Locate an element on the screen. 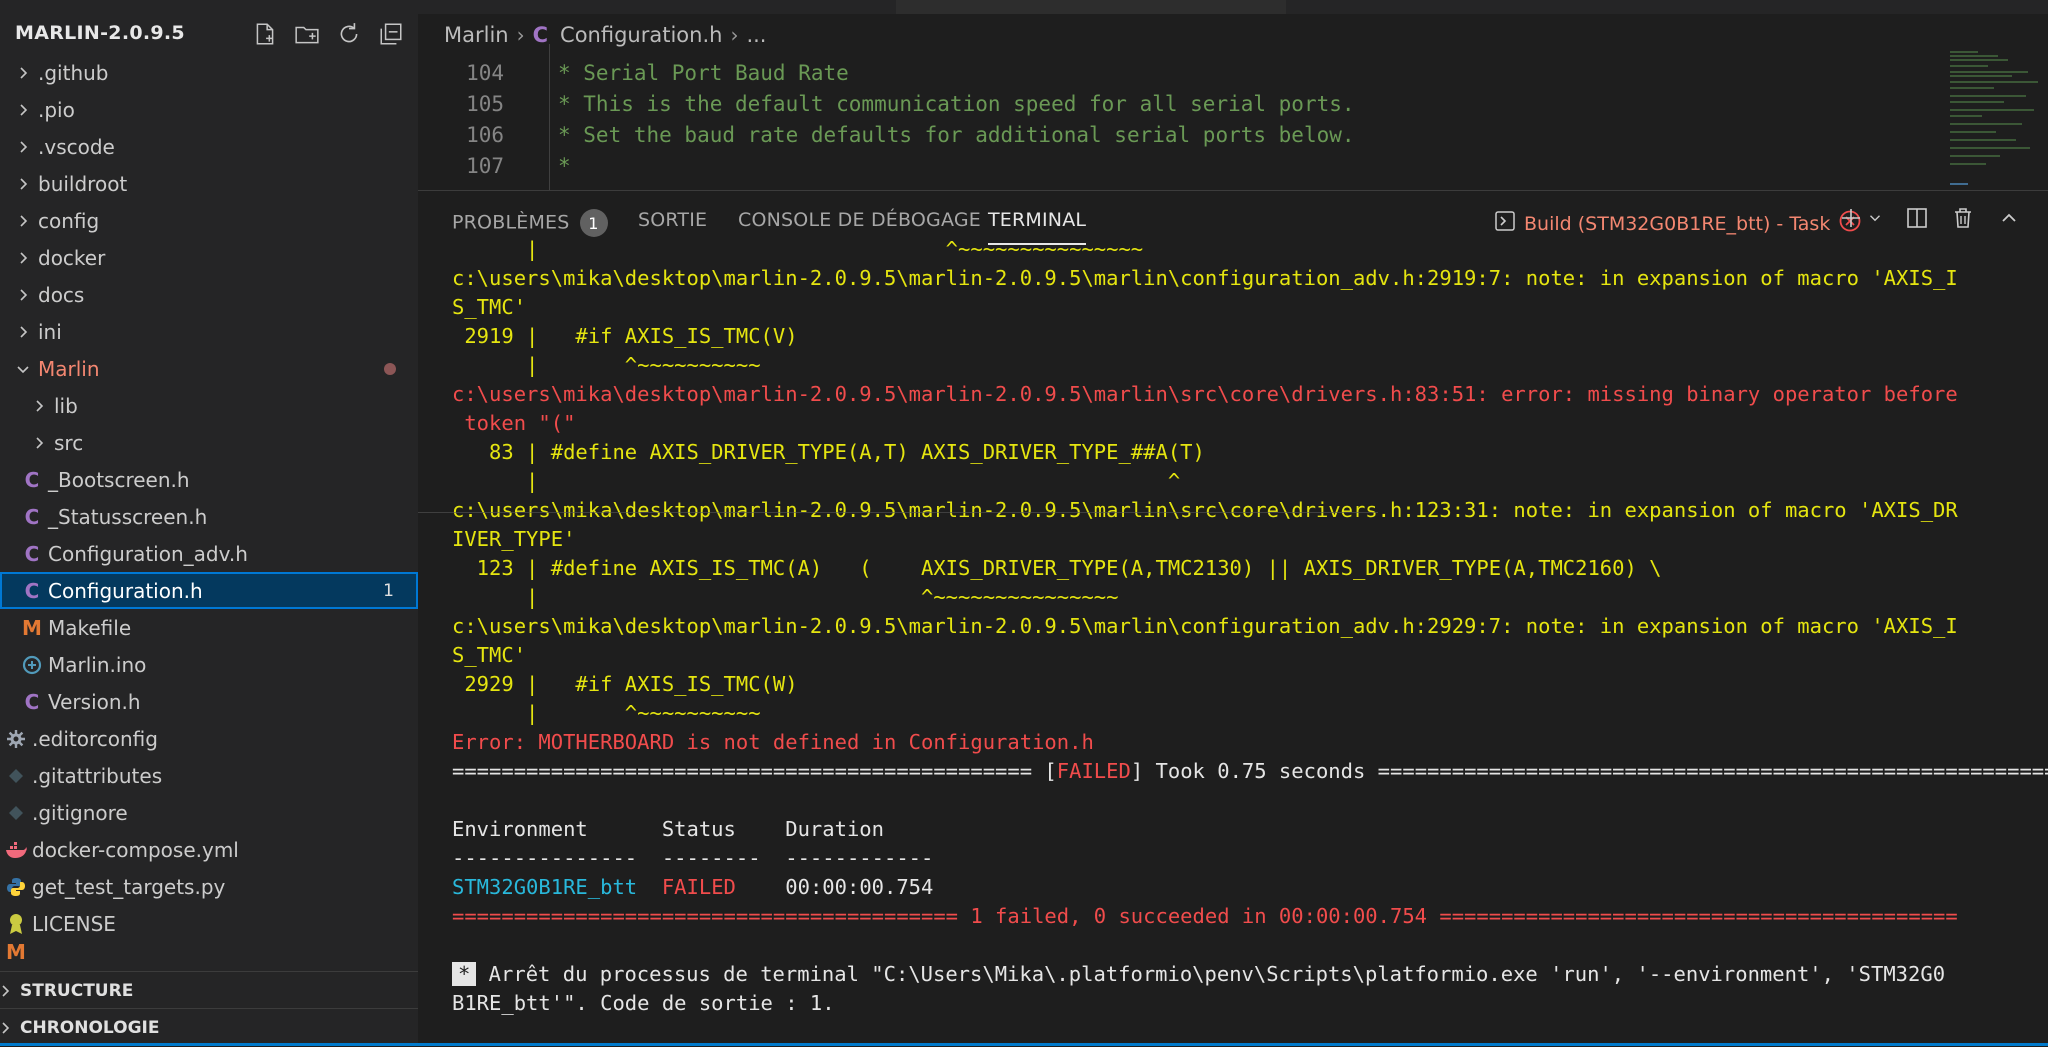 The image size is (2048, 1047). chevron-down-icon is located at coordinates (1875, 218).